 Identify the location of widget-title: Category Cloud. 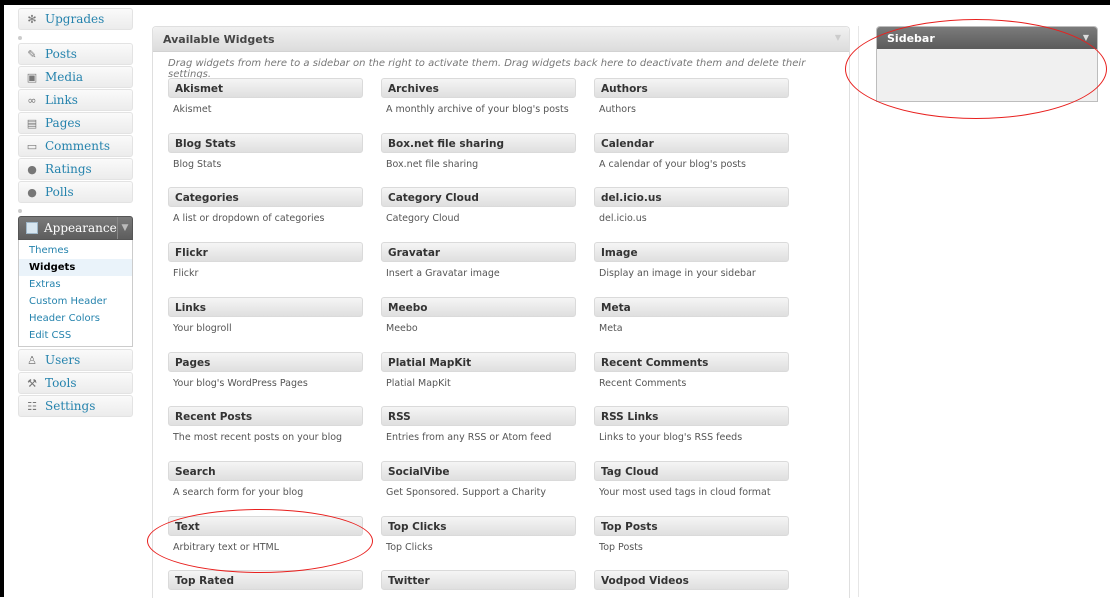
(478, 197).